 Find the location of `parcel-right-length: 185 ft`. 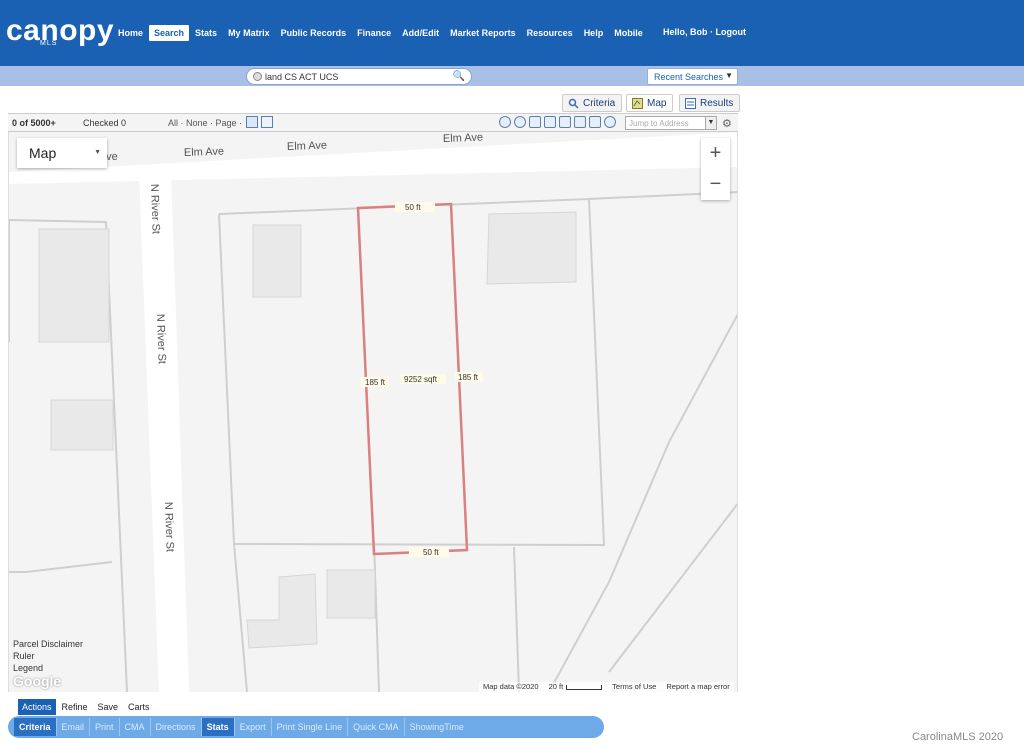

parcel-right-length: 185 ft is located at coordinates (468, 377).